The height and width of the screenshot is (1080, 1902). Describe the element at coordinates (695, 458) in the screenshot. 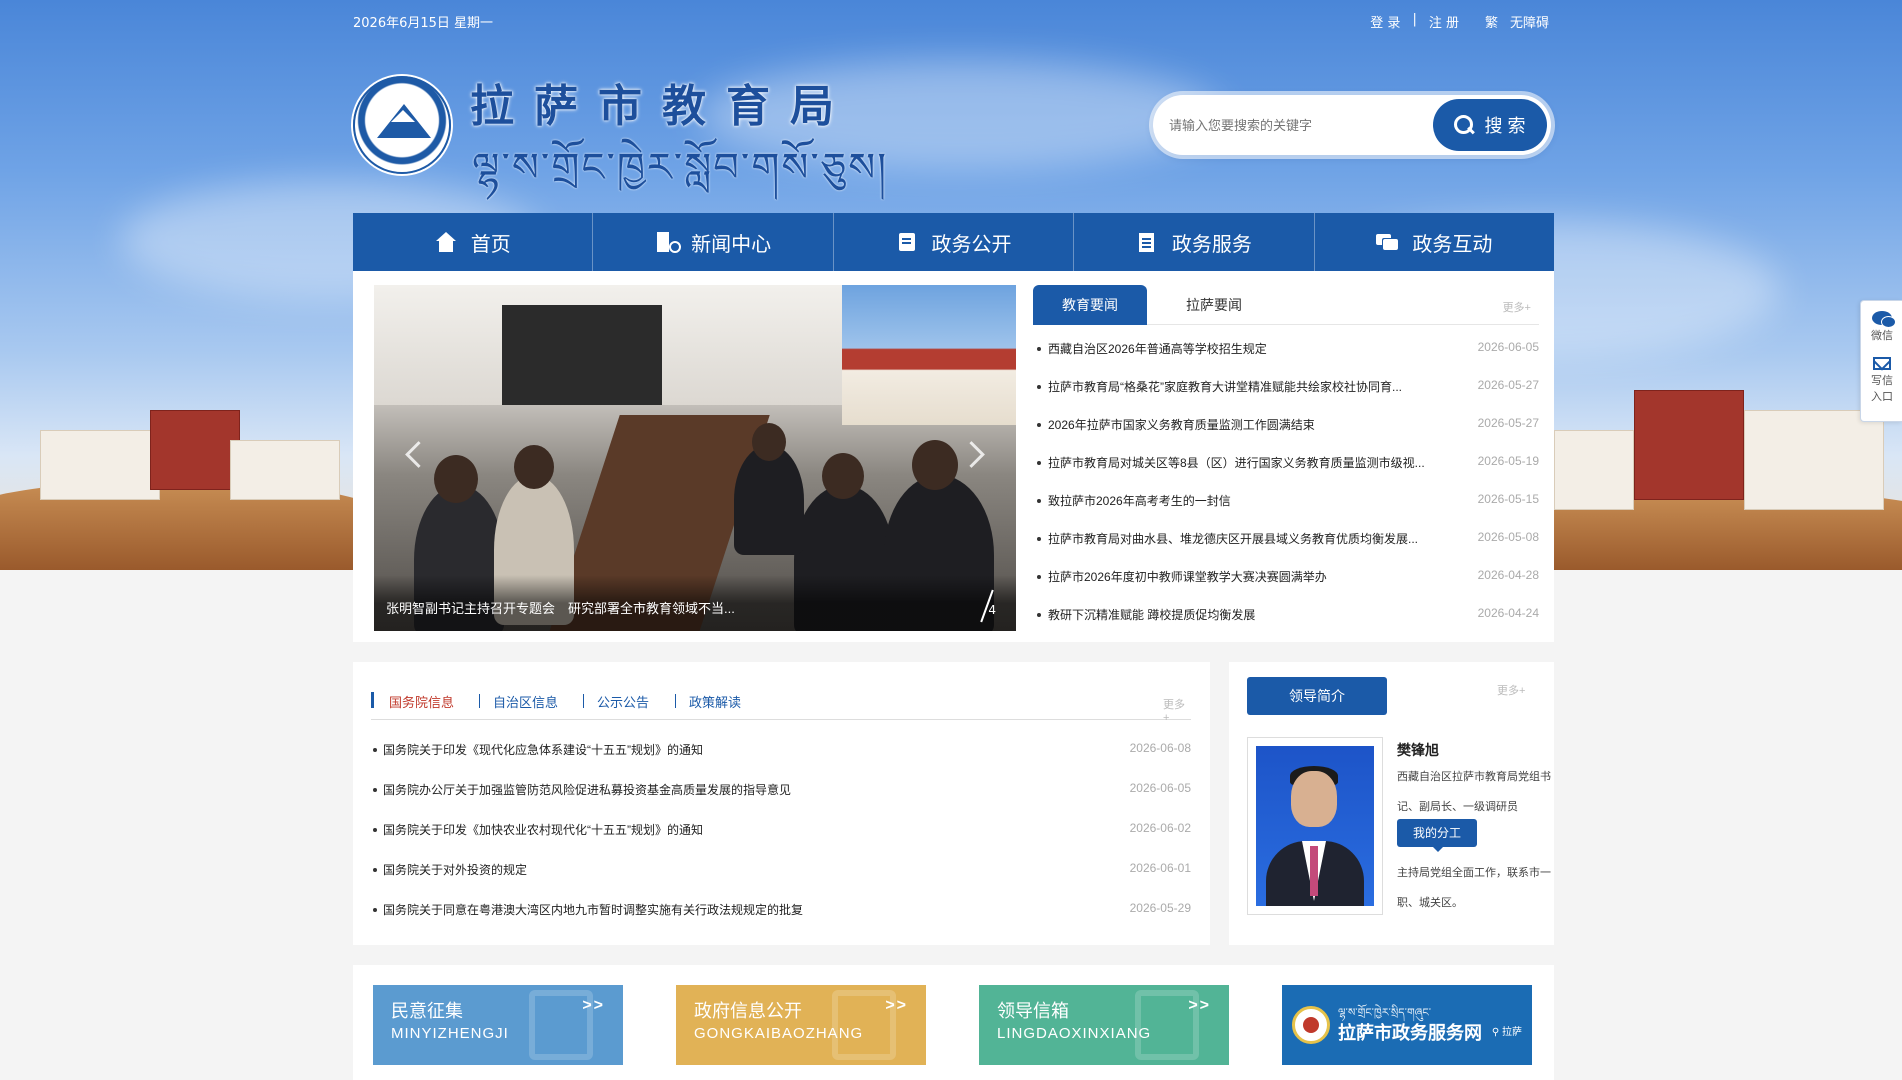

I see `news-photo-slider: 张明智副书记主持召开专题会 研究部署全市教育领域不当... 4` at that location.